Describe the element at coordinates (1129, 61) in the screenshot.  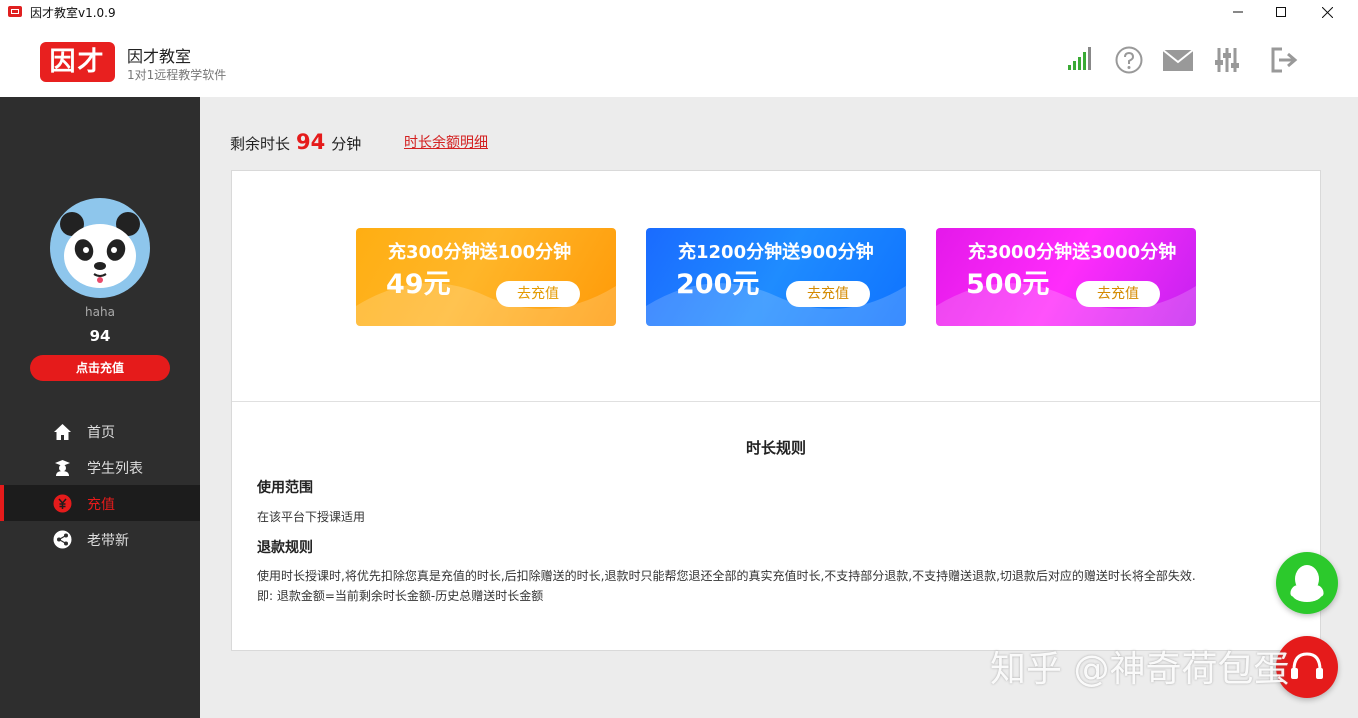
I see `help-icon` at that location.